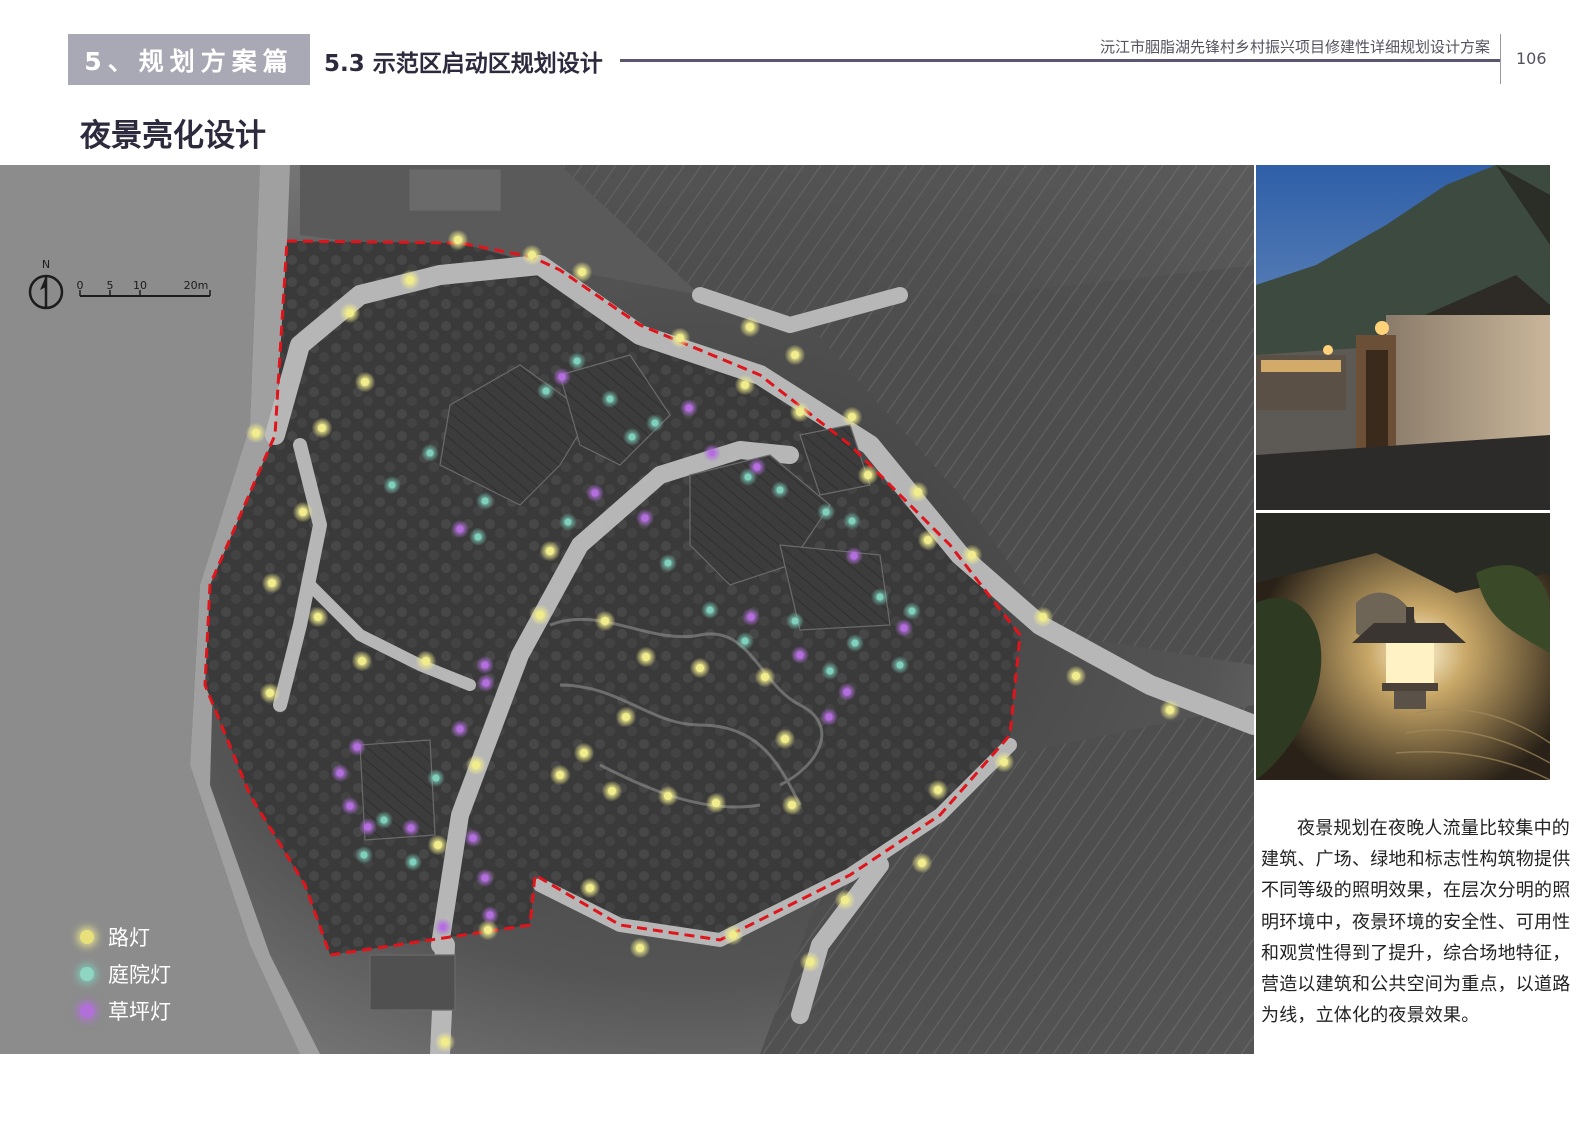 The width and height of the screenshot is (1588, 1123). I want to click on scale-tick-label: 0, so click(80, 285).